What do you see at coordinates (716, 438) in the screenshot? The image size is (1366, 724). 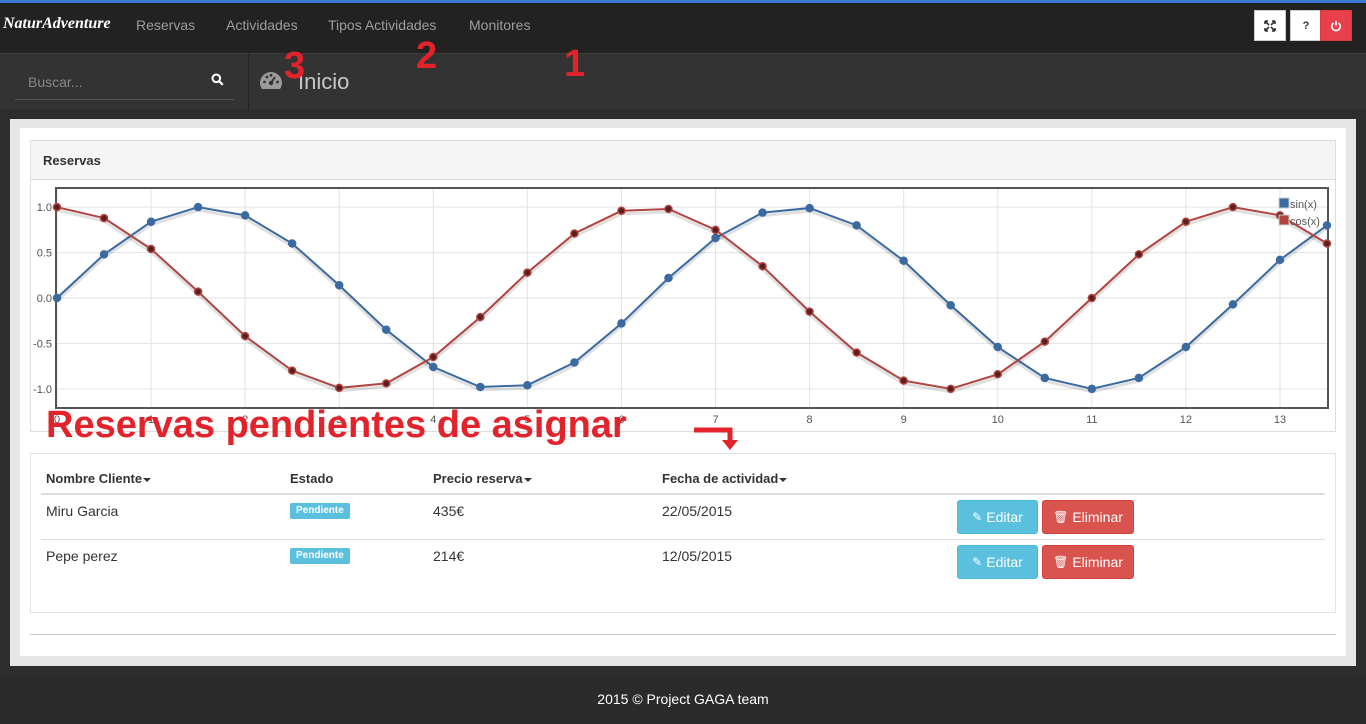 I see `arrow-icon` at bounding box center [716, 438].